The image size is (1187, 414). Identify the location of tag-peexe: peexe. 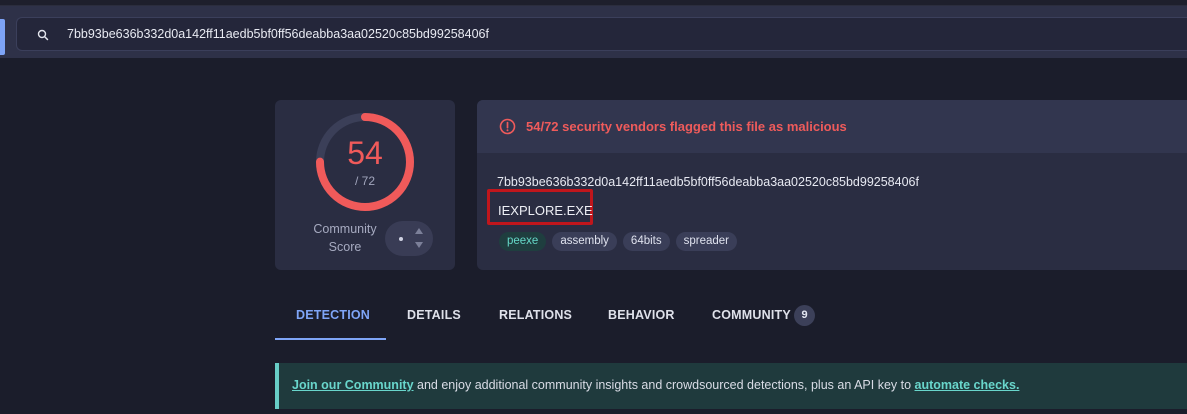
(523, 241).